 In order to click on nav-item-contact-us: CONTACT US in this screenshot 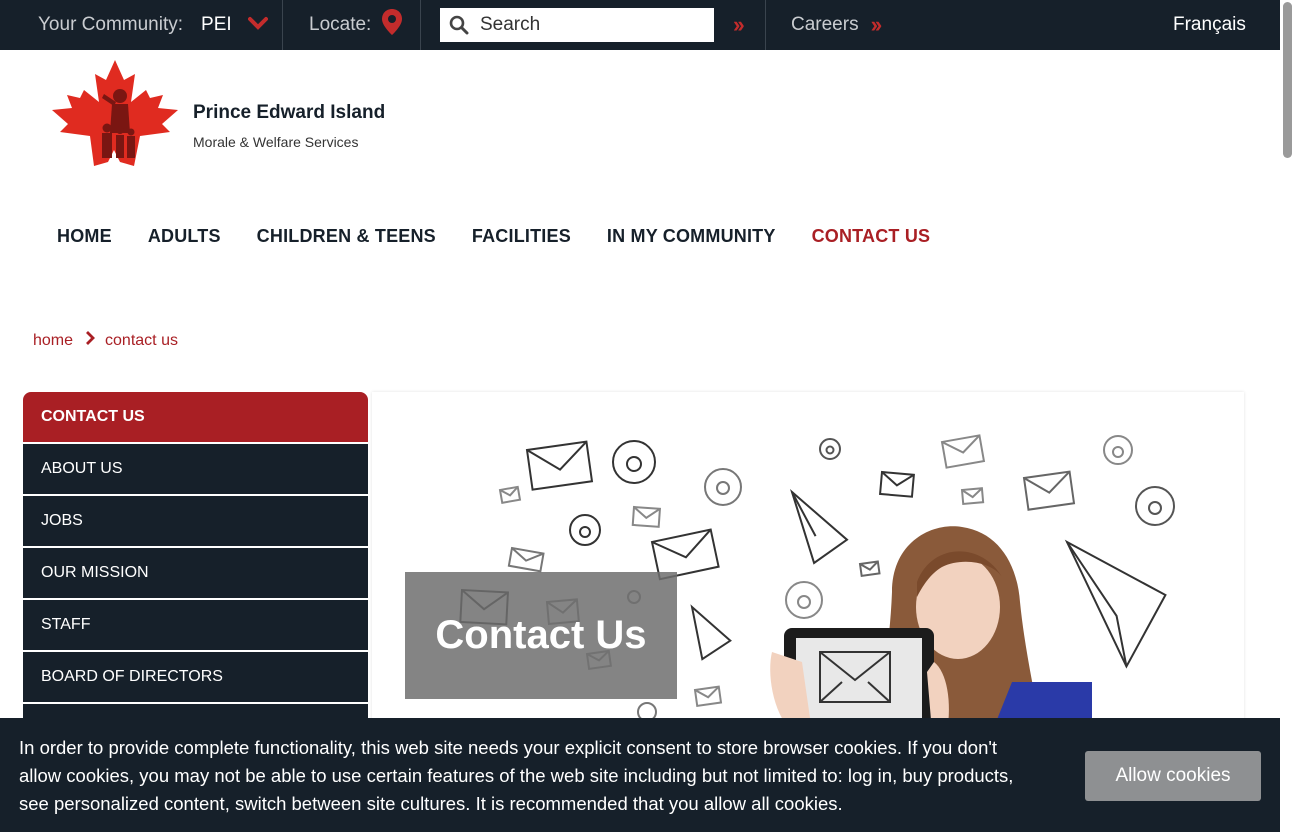, I will do `click(871, 236)`.